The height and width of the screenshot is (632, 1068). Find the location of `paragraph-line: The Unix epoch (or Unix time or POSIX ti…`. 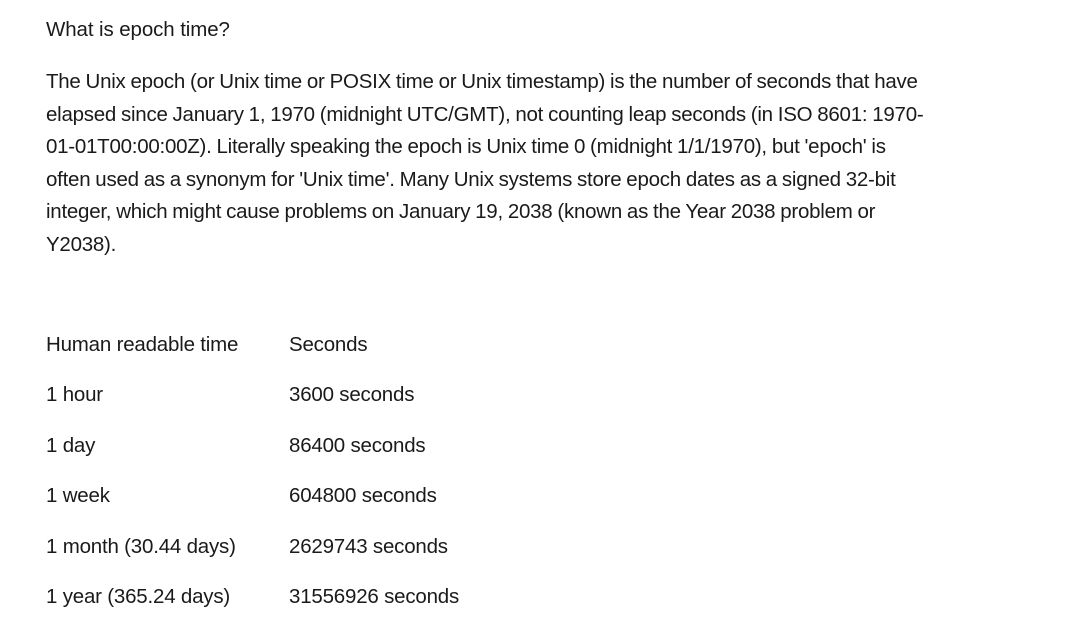

paragraph-line: The Unix epoch (or Unix time or POSIX ti… is located at coordinates (482, 81).